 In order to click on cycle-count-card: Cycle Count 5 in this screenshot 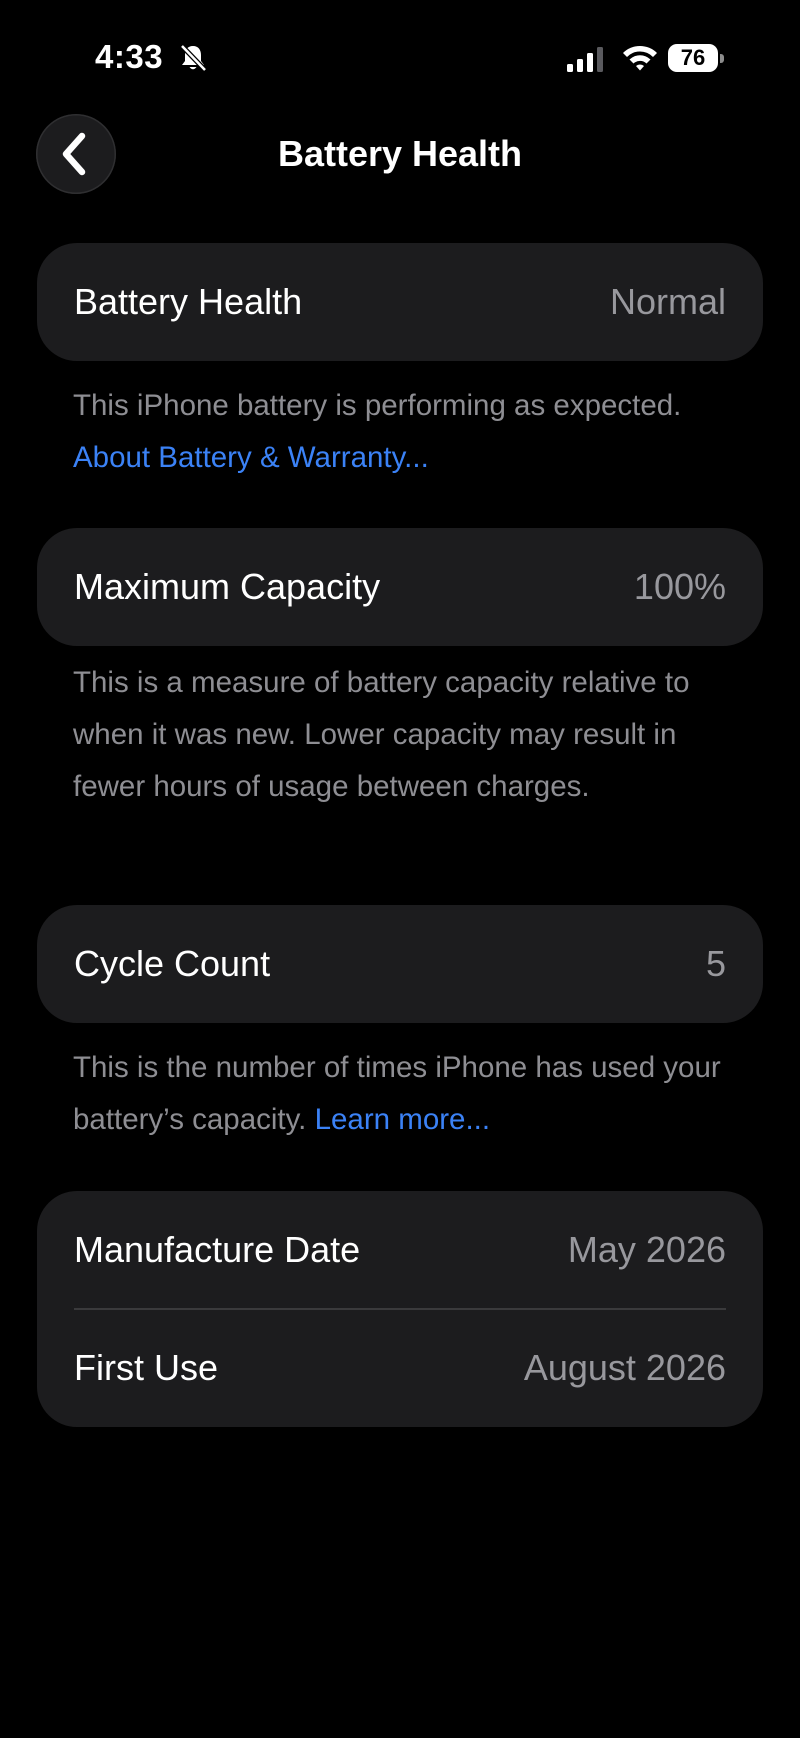, I will do `click(400, 964)`.